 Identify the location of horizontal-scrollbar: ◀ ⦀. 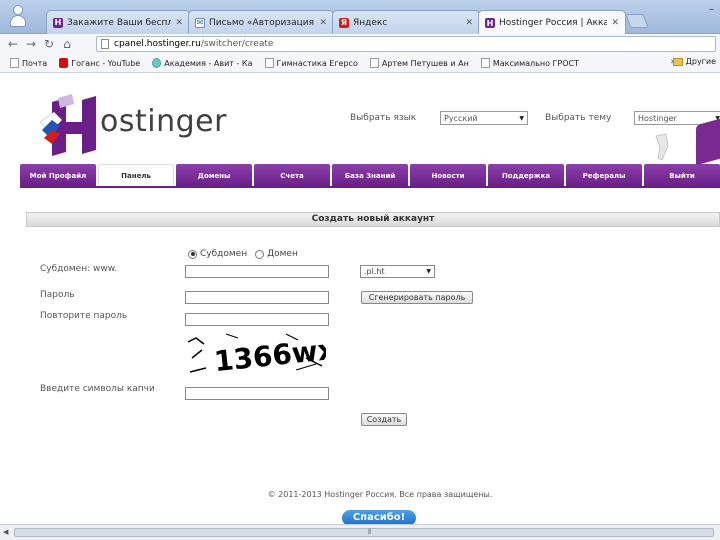
(360, 532).